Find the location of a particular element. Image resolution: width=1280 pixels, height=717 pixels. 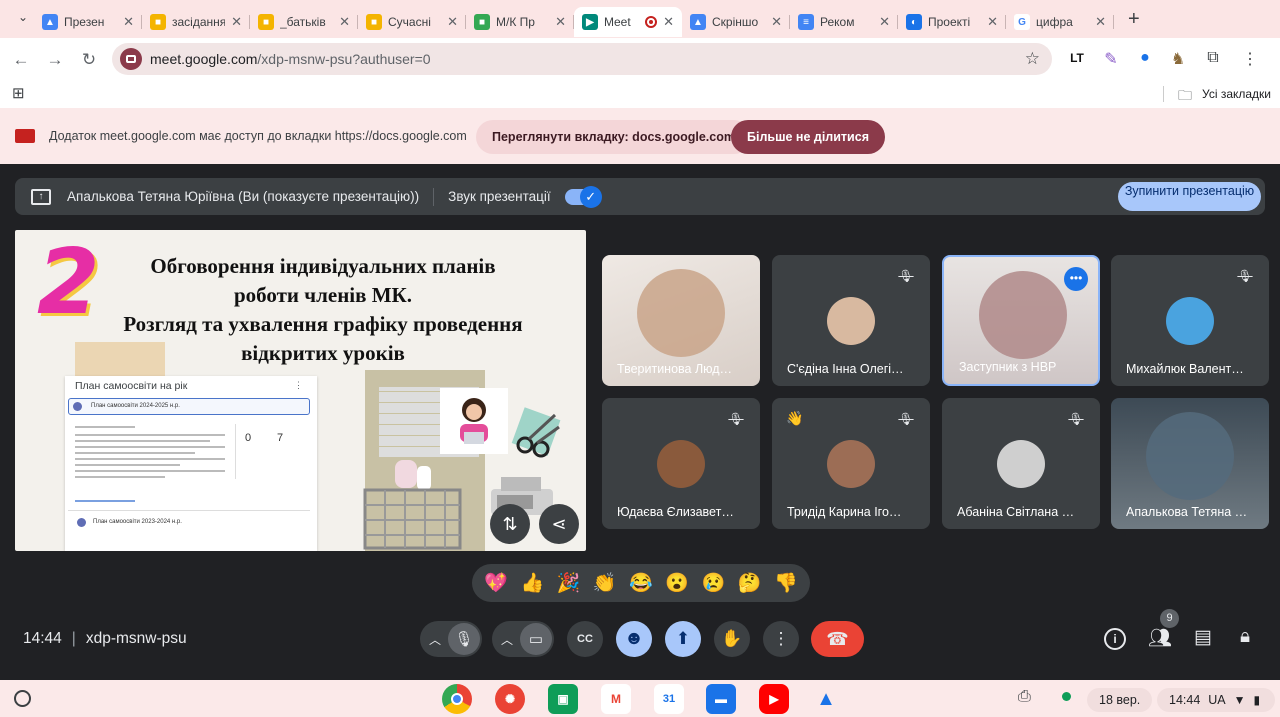

participant-tile: ••• Заступник з НВР is located at coordinates (1021, 320).